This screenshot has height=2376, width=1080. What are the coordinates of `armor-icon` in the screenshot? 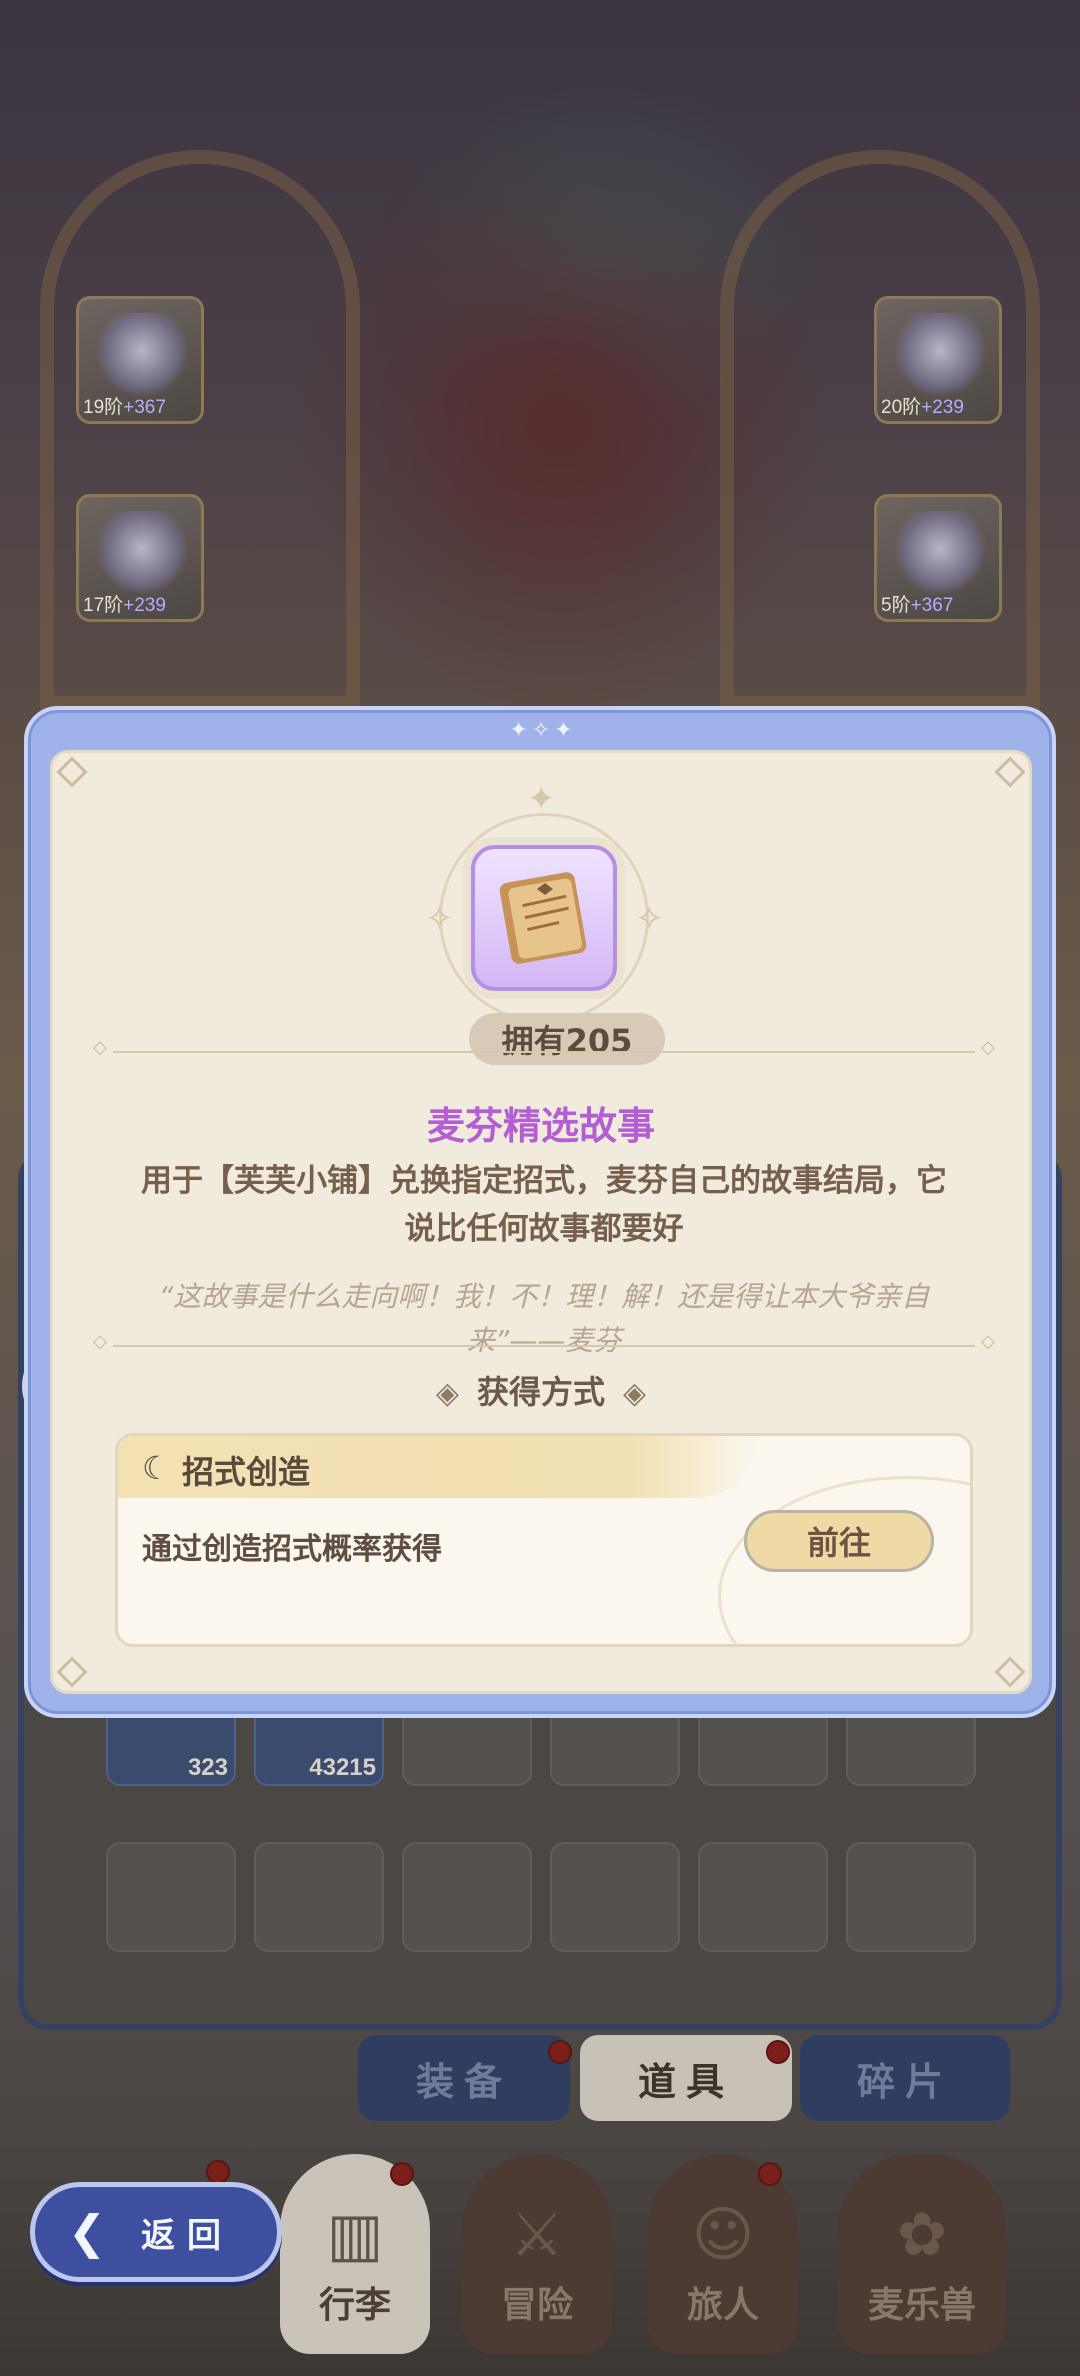 It's located at (142, 553).